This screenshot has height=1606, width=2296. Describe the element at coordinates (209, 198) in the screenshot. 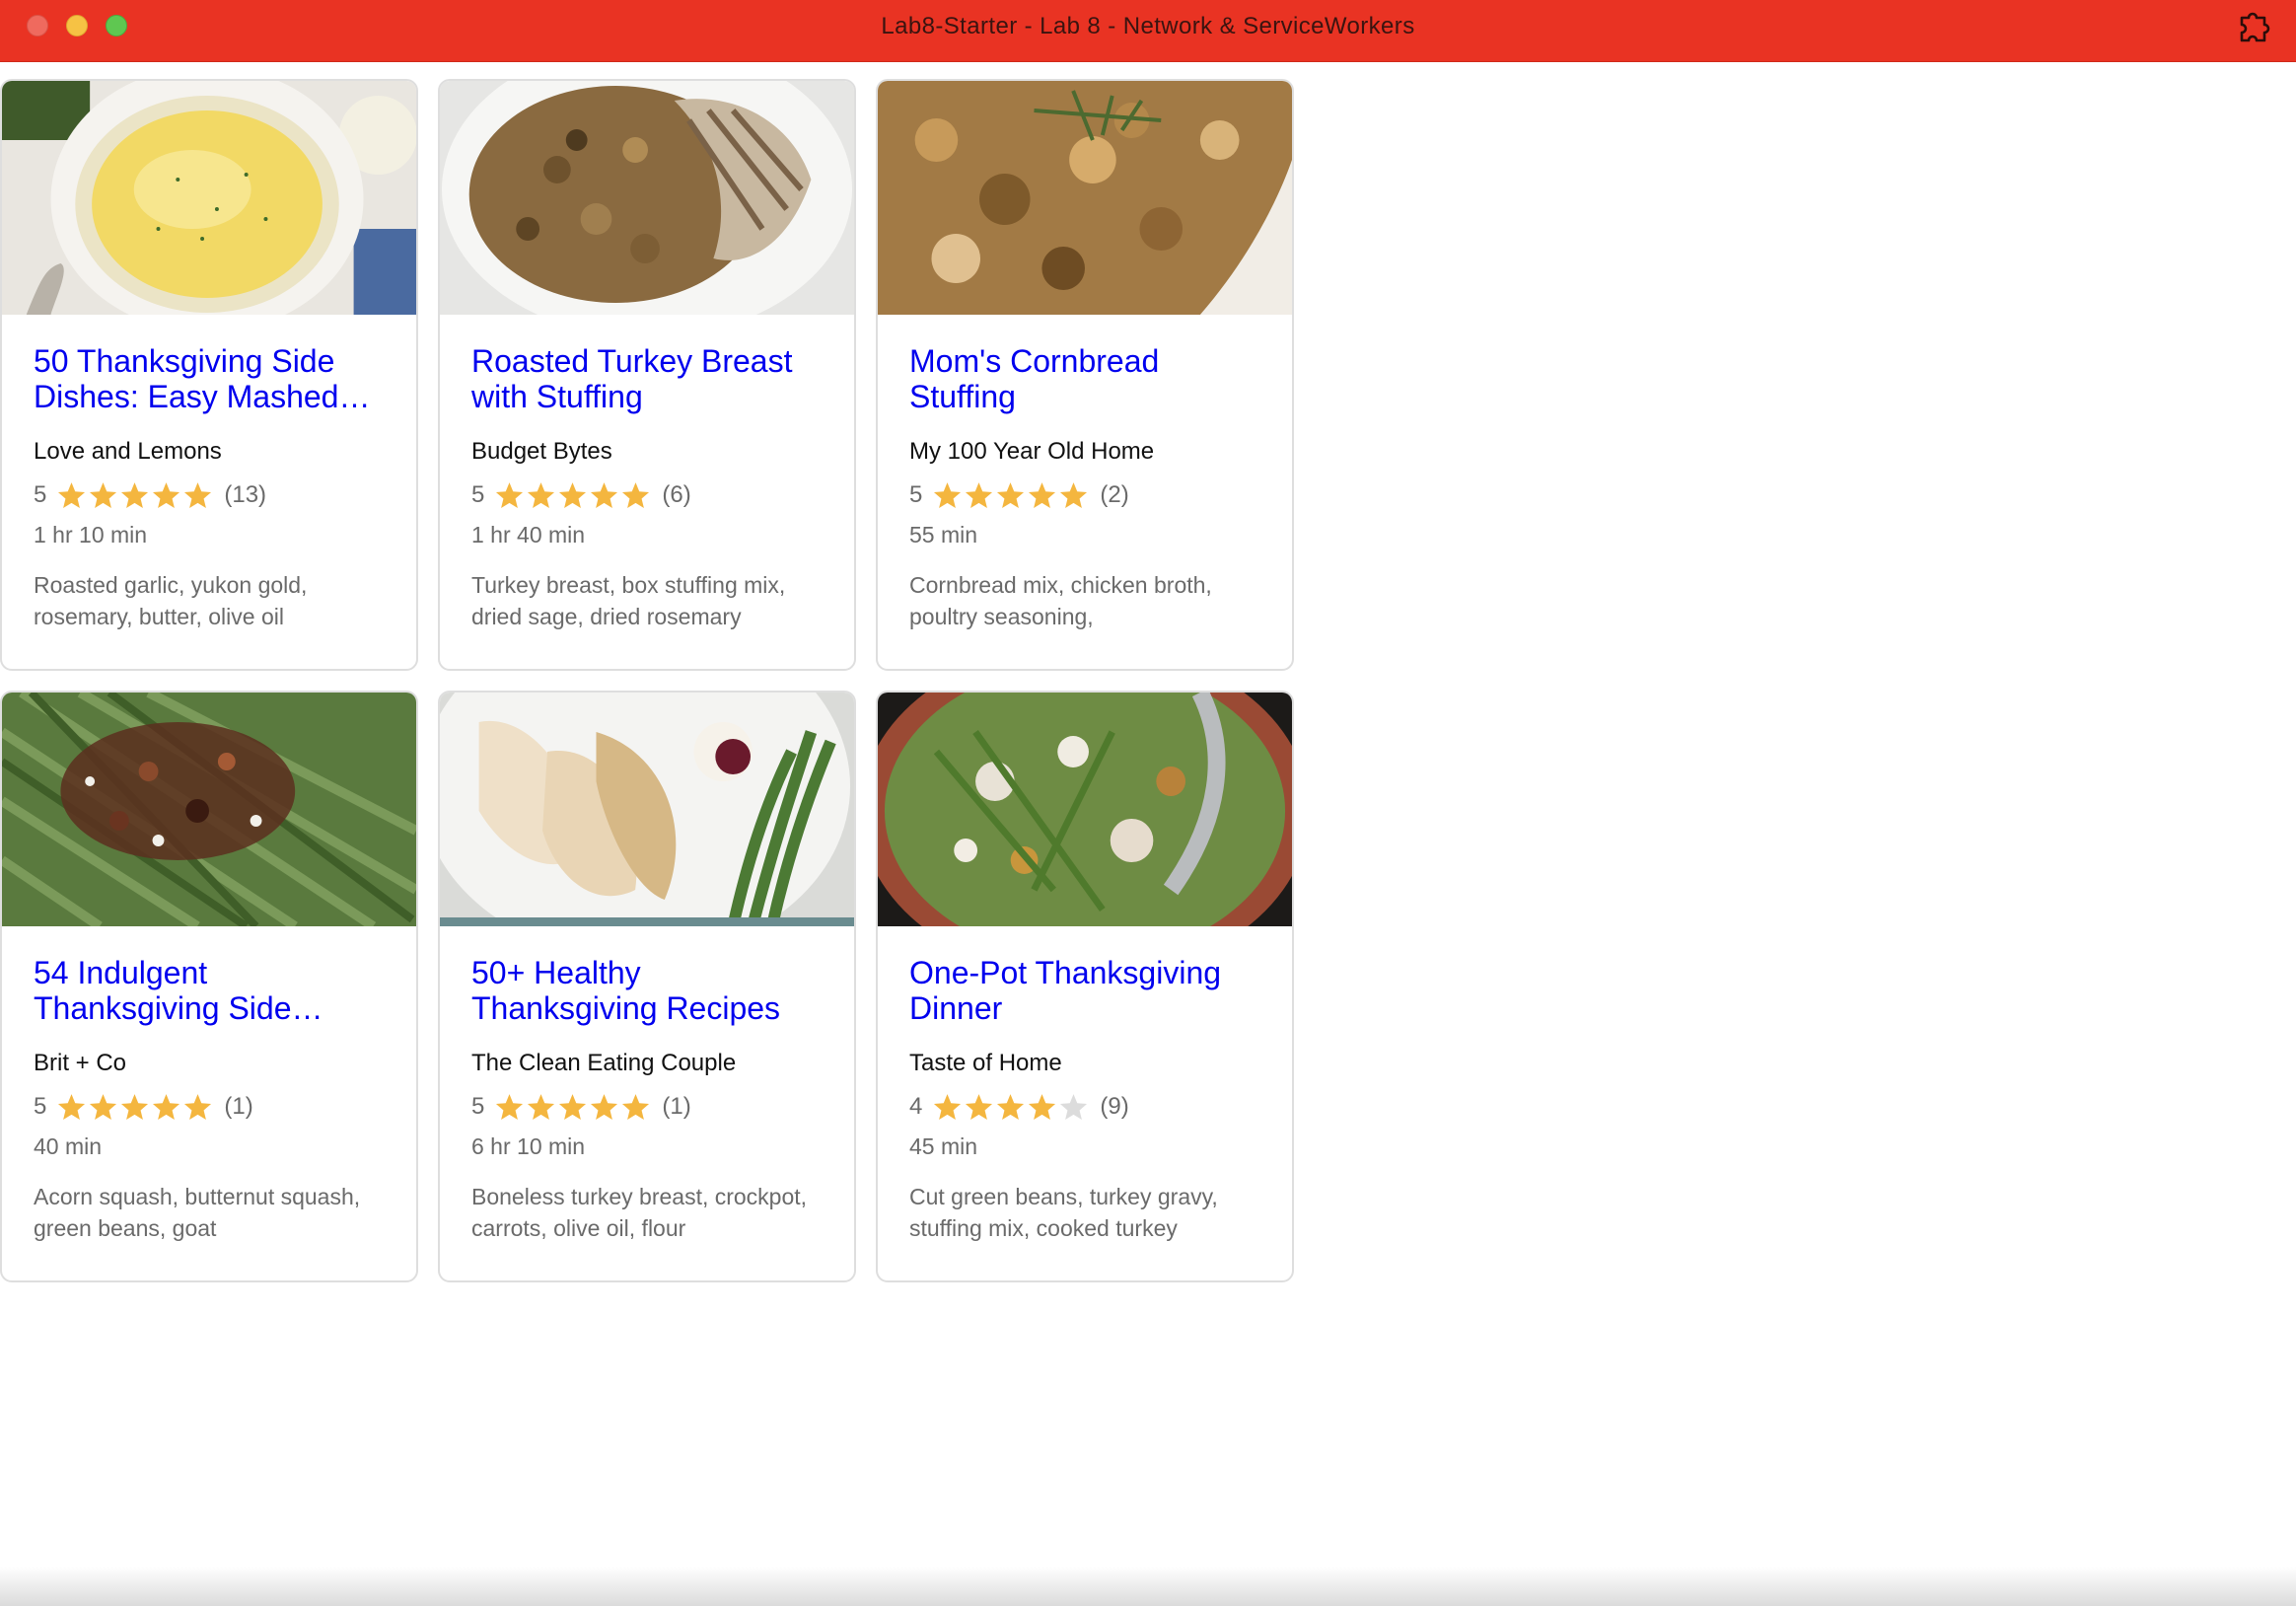

I see `mashed-potatoes-image` at that location.